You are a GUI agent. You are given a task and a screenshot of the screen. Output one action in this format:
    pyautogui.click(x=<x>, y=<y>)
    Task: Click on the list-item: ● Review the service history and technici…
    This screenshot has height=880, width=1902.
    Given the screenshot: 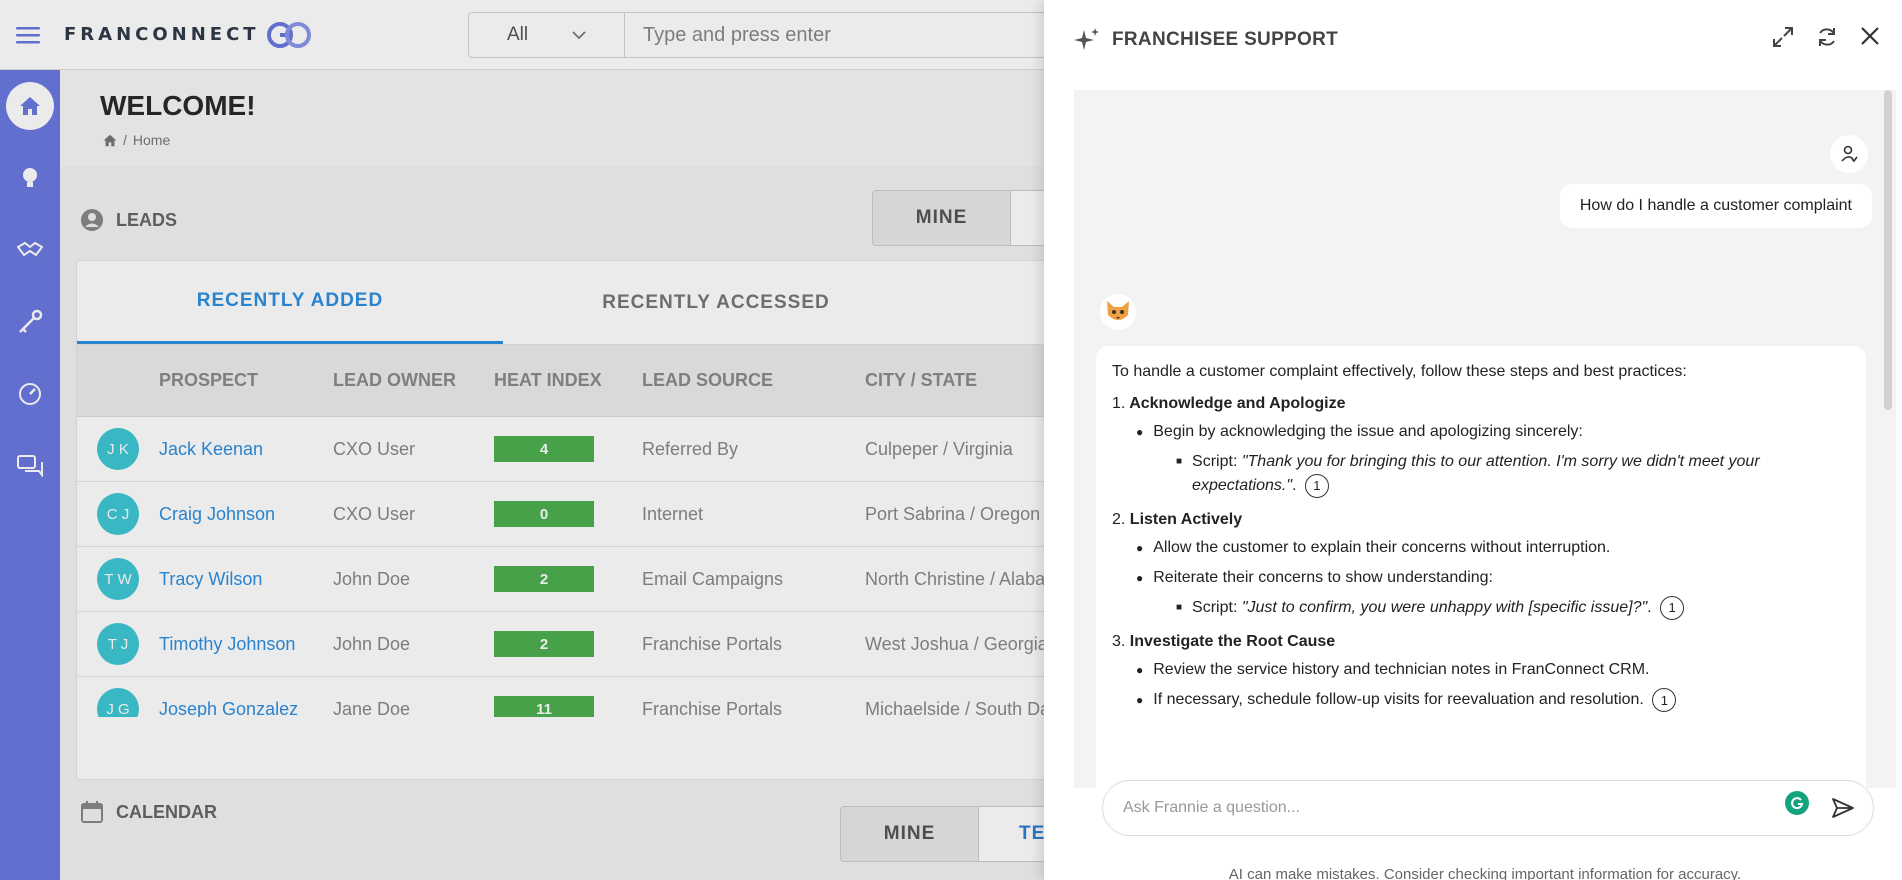 What is the action you would take?
    pyautogui.click(x=1393, y=670)
    